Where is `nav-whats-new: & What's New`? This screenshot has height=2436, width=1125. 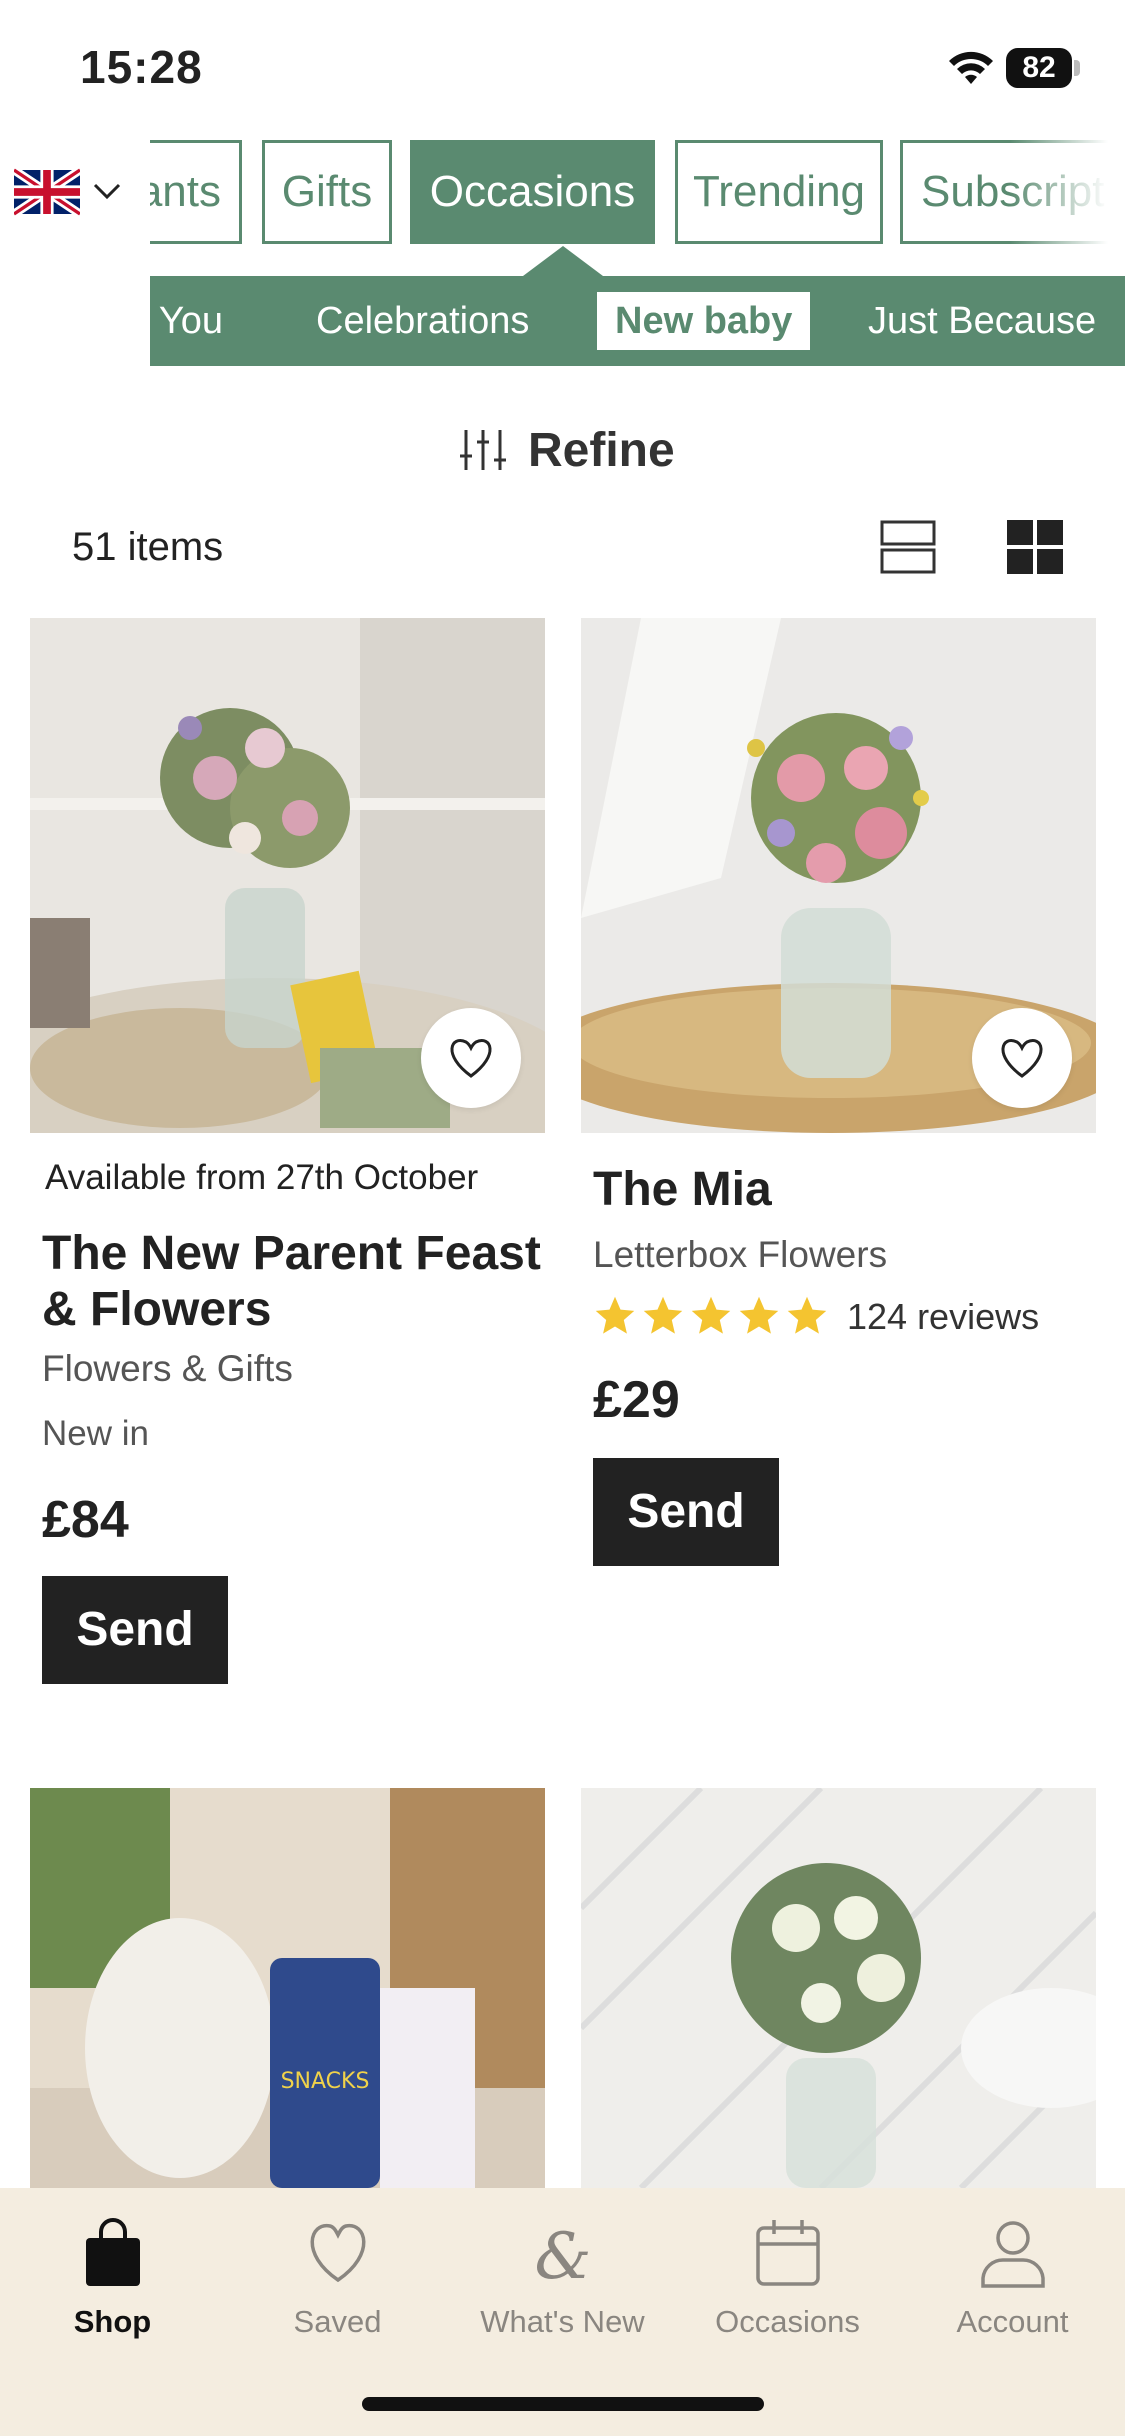 nav-whats-new: & What's New is located at coordinates (562, 2291).